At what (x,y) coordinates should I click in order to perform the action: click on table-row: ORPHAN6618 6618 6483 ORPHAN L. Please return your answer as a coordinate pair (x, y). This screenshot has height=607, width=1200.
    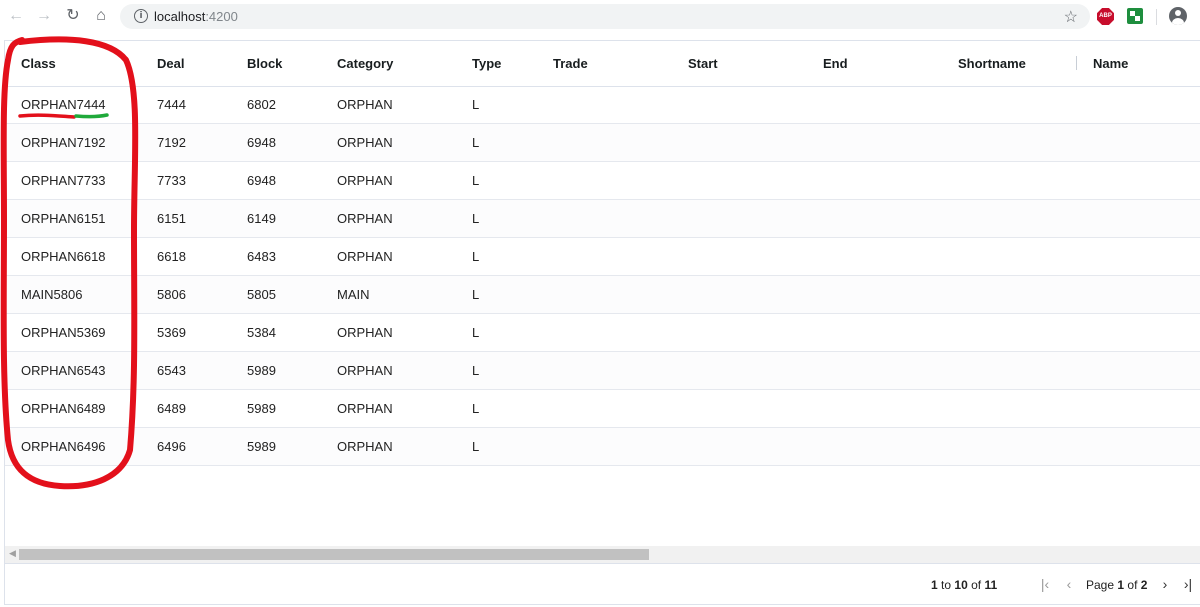
    Looking at the image, I should click on (602, 257).